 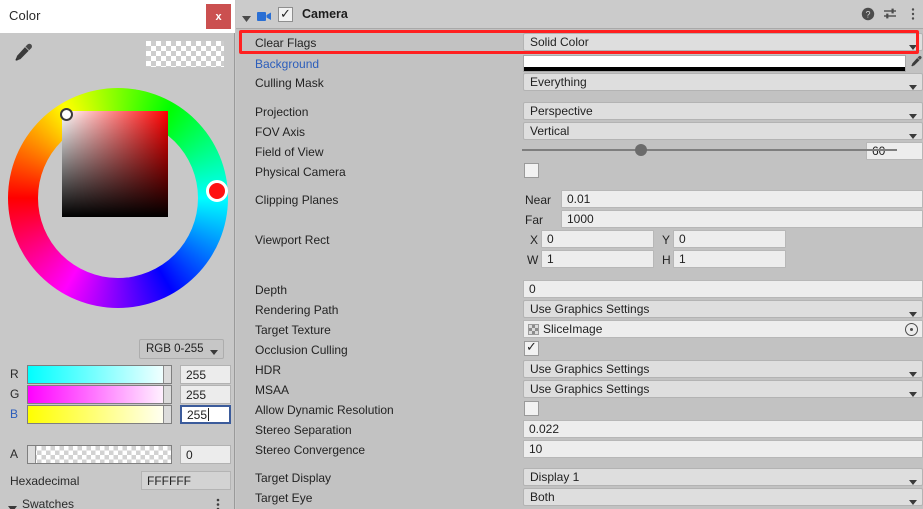 What do you see at coordinates (117, 502) in the screenshot?
I see `swatches-header: Swatches` at bounding box center [117, 502].